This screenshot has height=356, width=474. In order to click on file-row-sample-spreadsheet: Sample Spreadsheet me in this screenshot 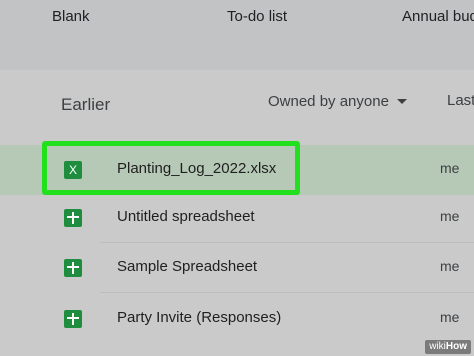, I will do `click(237, 268)`.